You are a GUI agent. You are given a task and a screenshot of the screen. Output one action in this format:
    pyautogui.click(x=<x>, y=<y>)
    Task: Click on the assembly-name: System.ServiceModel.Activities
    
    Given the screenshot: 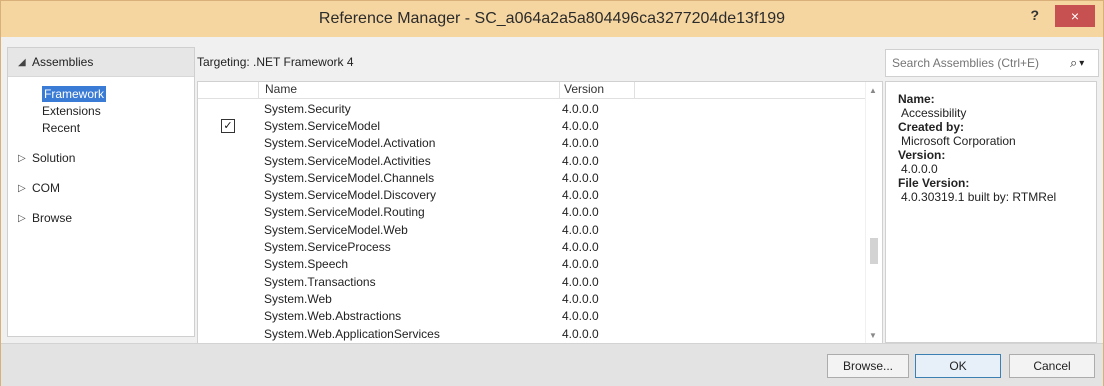 What is the action you would take?
    pyautogui.click(x=347, y=160)
    